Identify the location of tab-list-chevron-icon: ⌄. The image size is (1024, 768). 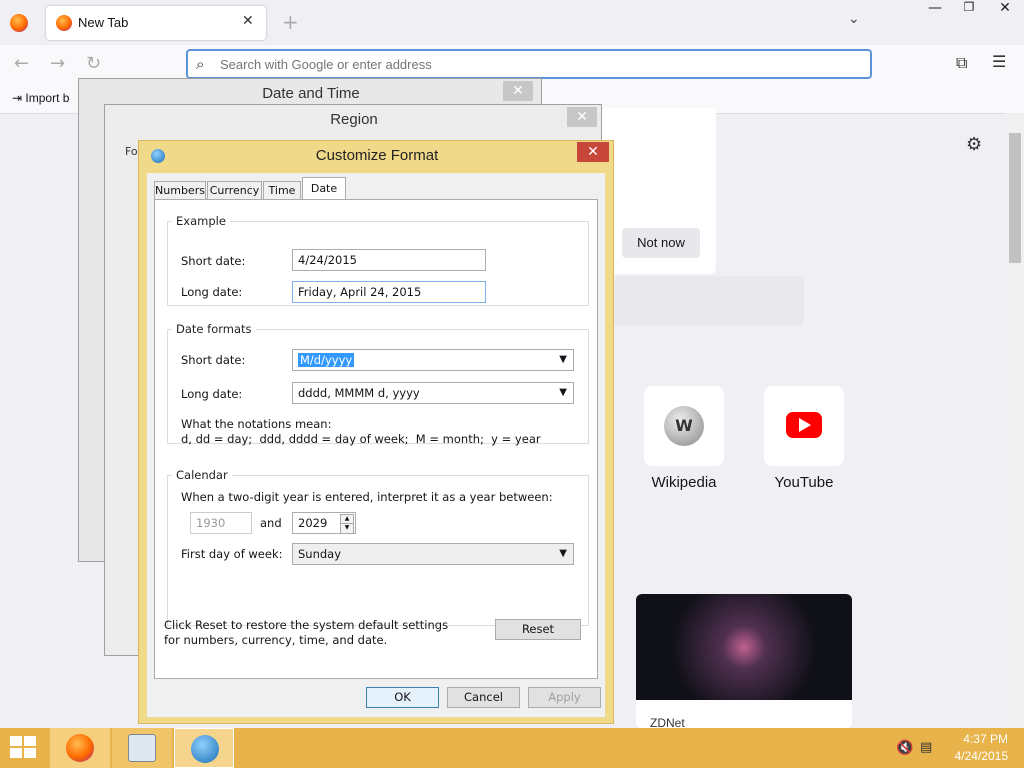
(854, 19).